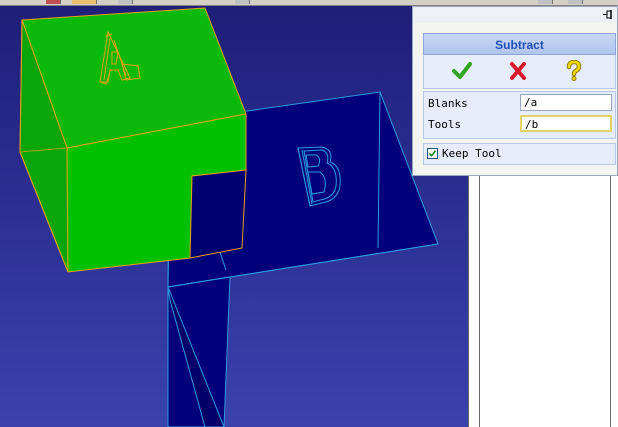 The width and height of the screenshot is (618, 427). What do you see at coordinates (608, 14) in the screenshot?
I see `pin-icon` at bounding box center [608, 14].